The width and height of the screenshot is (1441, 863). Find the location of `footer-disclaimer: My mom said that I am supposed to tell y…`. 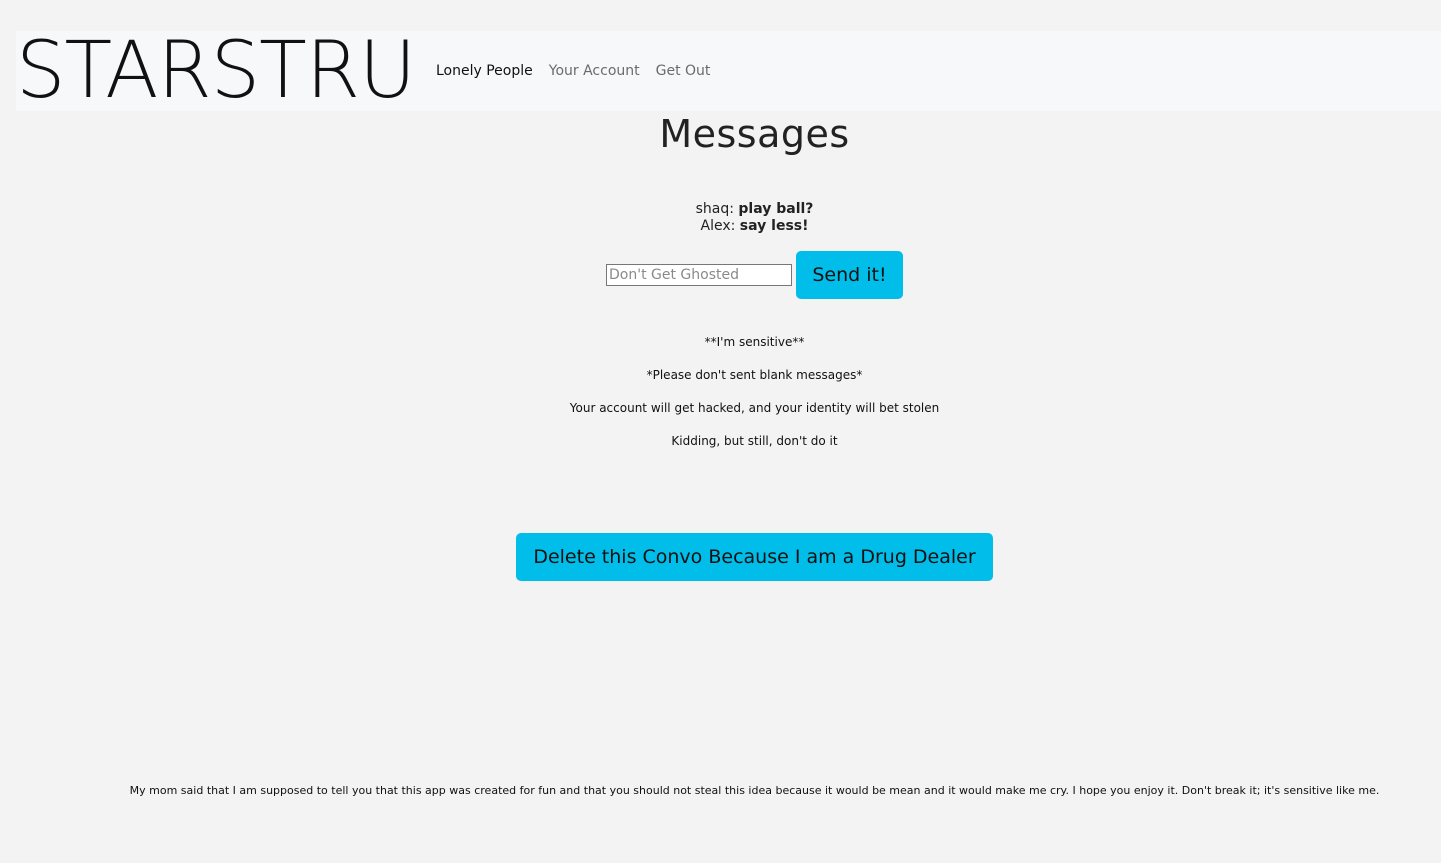

footer-disclaimer: My mom said that I am supposed to tell y… is located at coordinates (754, 790).